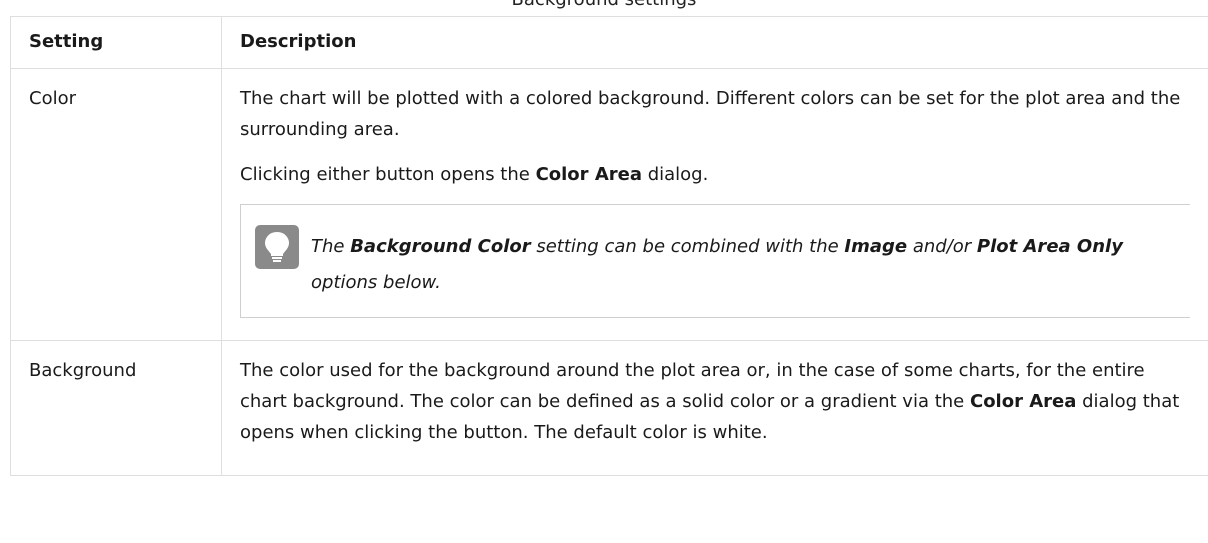  Describe the element at coordinates (116, 204) in the screenshot. I see `setting-name-color: Color` at that location.